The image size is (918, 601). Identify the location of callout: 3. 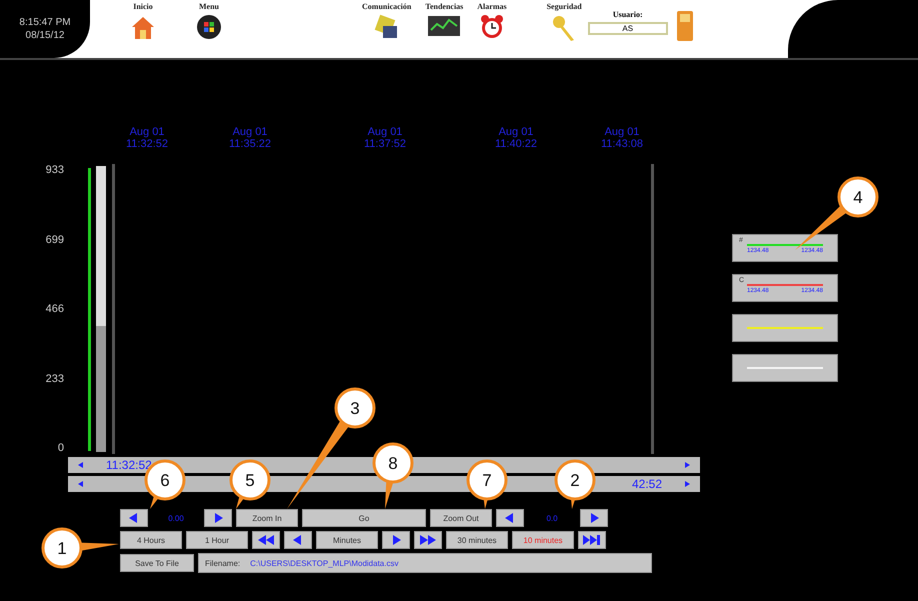
(331, 448).